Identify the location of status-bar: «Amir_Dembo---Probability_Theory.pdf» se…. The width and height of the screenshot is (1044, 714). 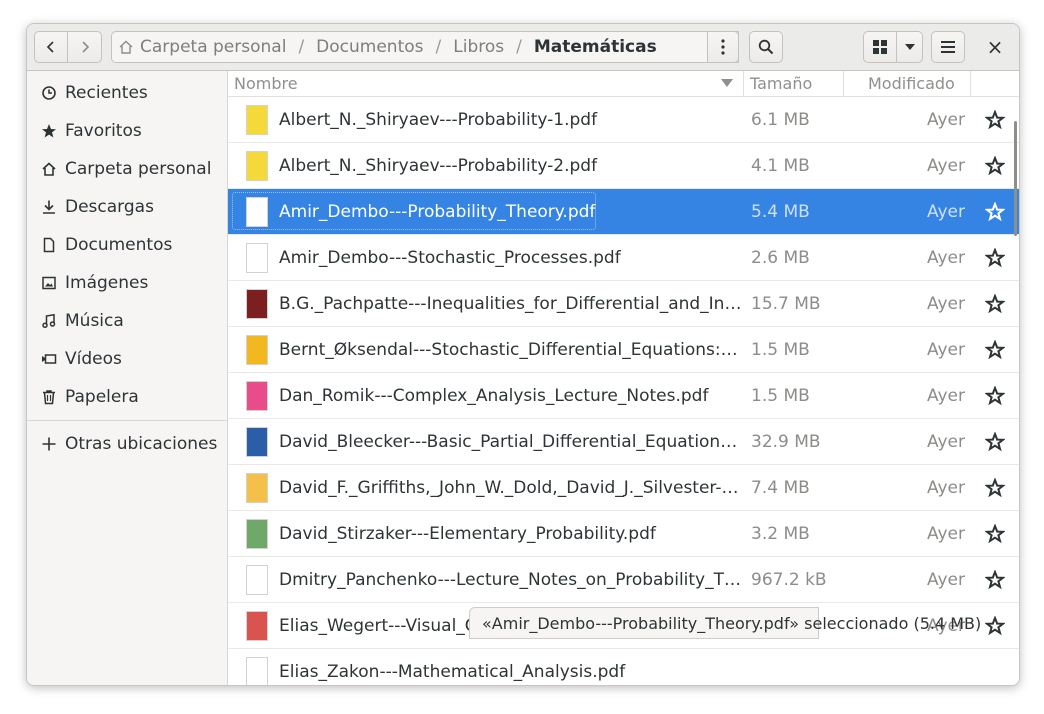
(725, 623).